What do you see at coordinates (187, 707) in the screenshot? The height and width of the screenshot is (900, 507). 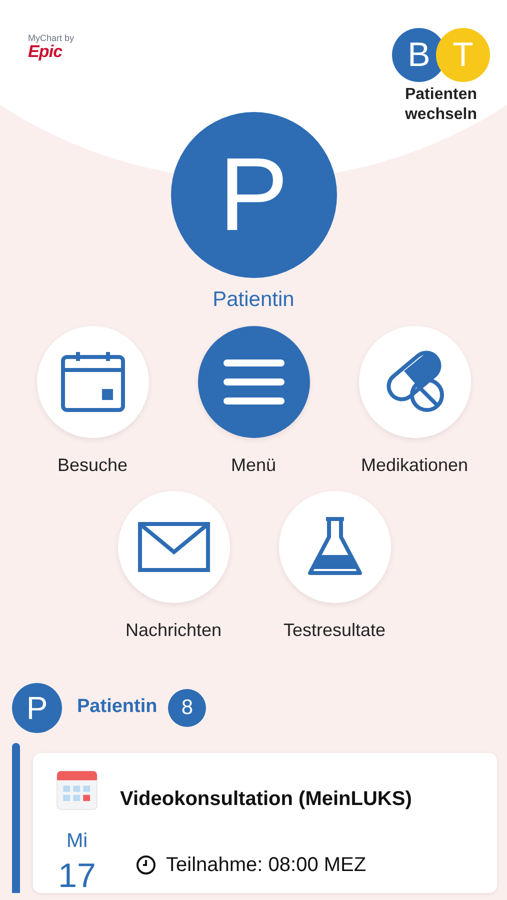 I see `count-badge: 8` at bounding box center [187, 707].